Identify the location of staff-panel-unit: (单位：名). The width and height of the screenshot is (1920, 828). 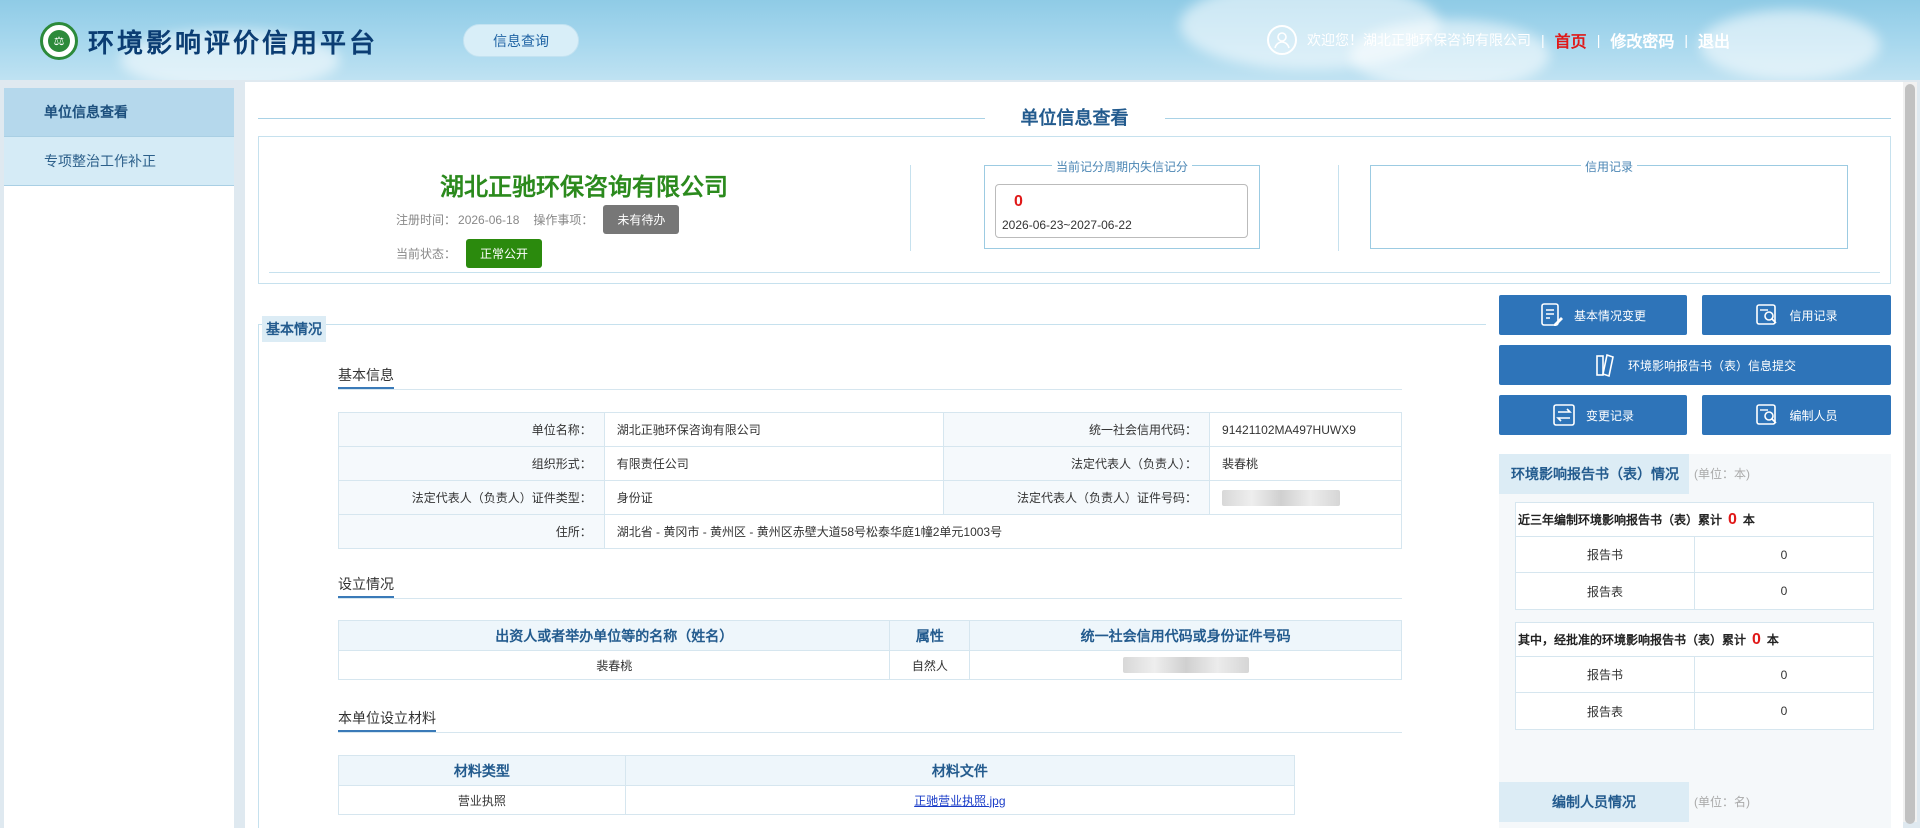
(1722, 802).